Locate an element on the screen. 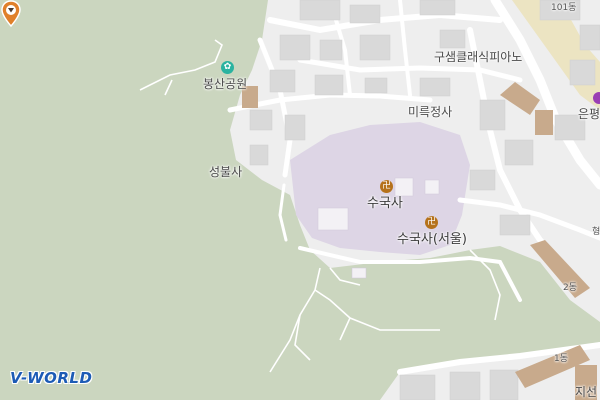 Image resolution: width=600 pixels, height=400 pixels. label-suguksa: 수국사 is located at coordinates (385, 204).